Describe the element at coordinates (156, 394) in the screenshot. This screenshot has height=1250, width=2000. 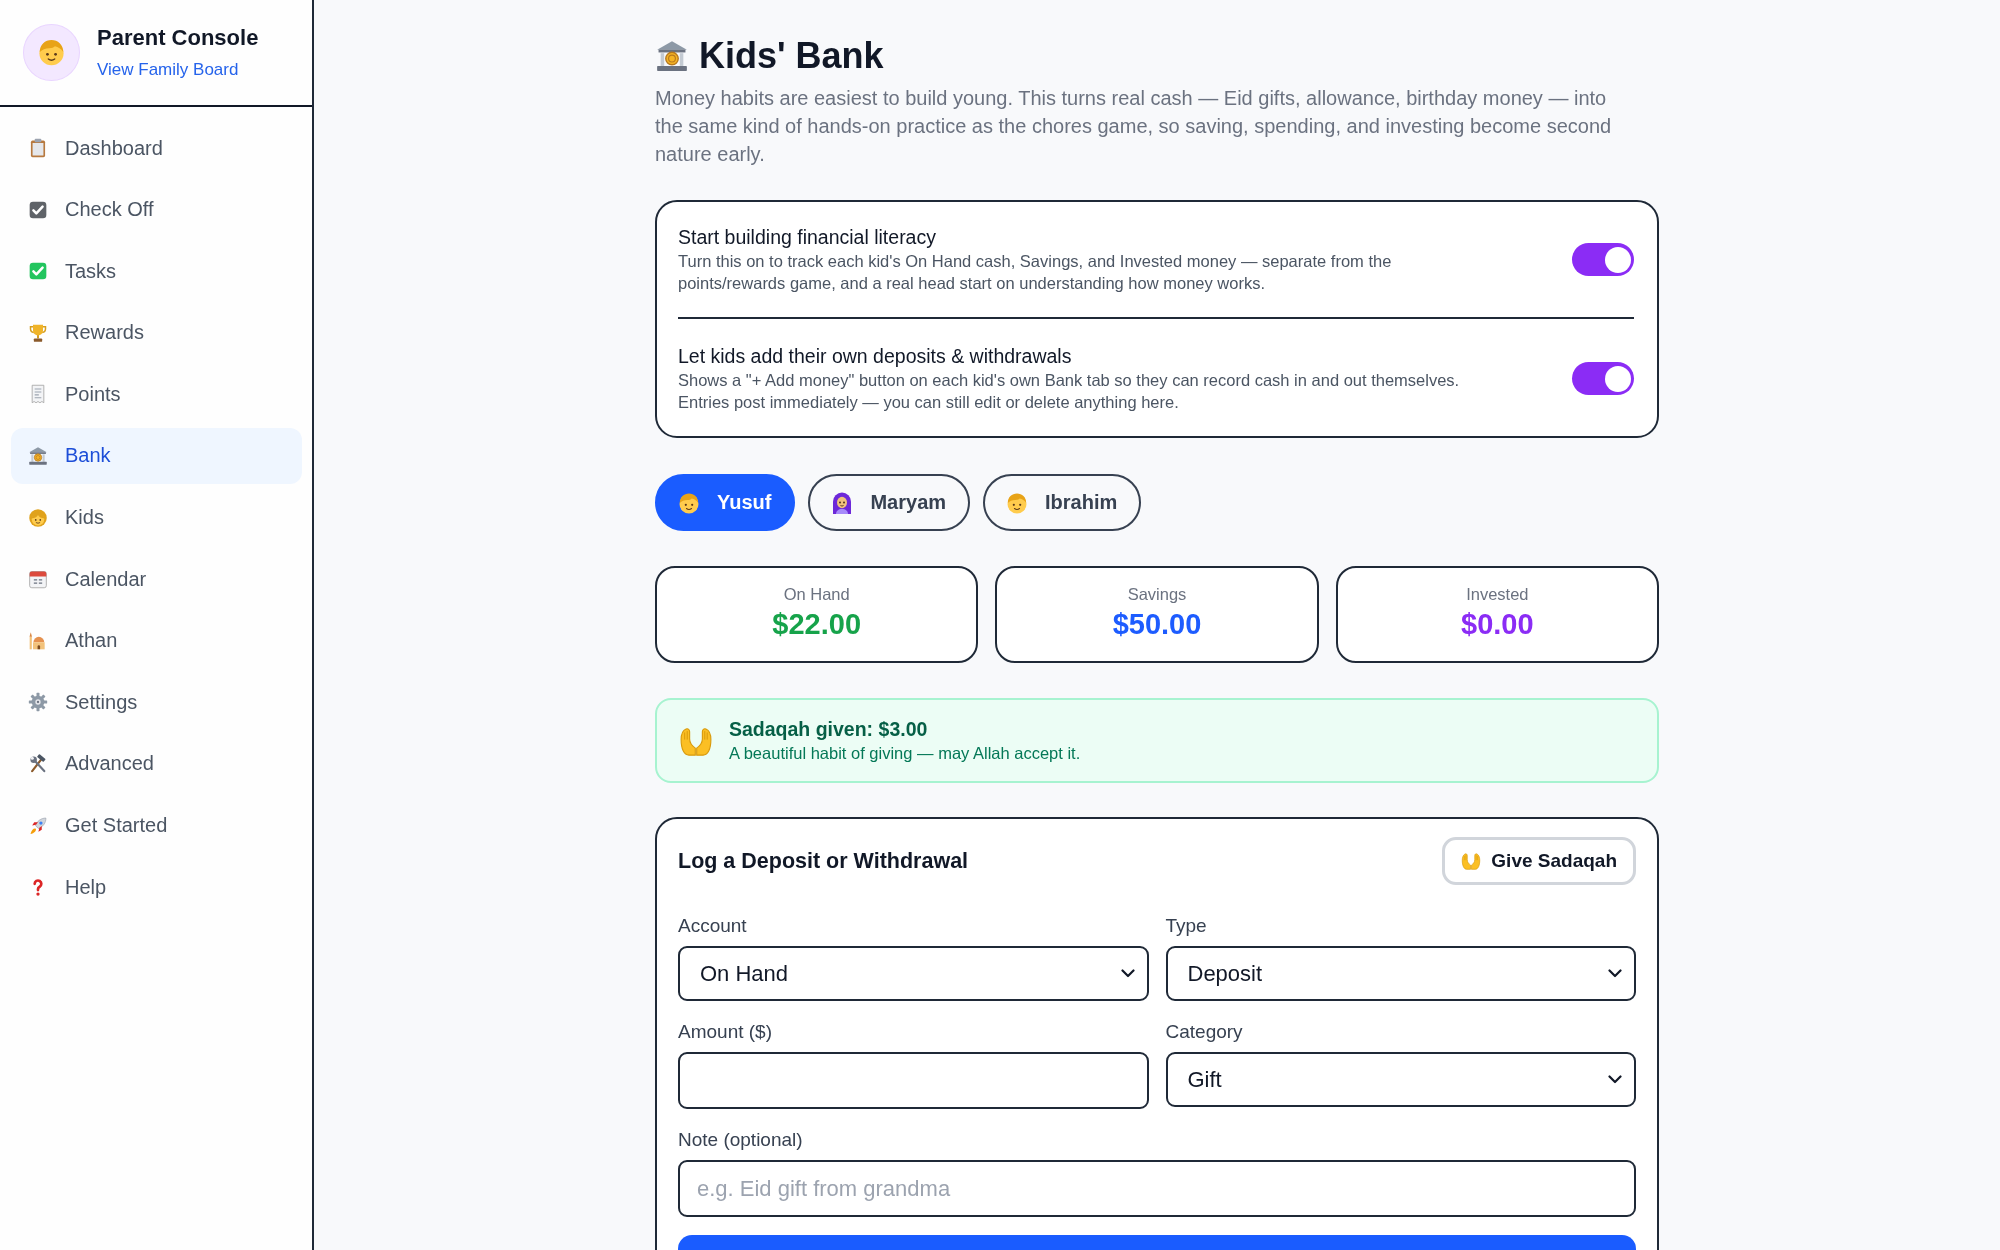
I see `nav-item: Points` at that location.